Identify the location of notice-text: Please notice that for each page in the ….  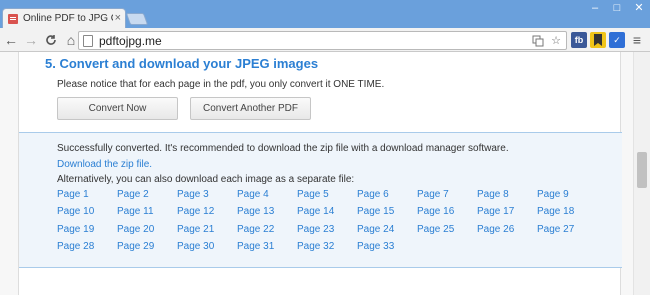
(221, 84).